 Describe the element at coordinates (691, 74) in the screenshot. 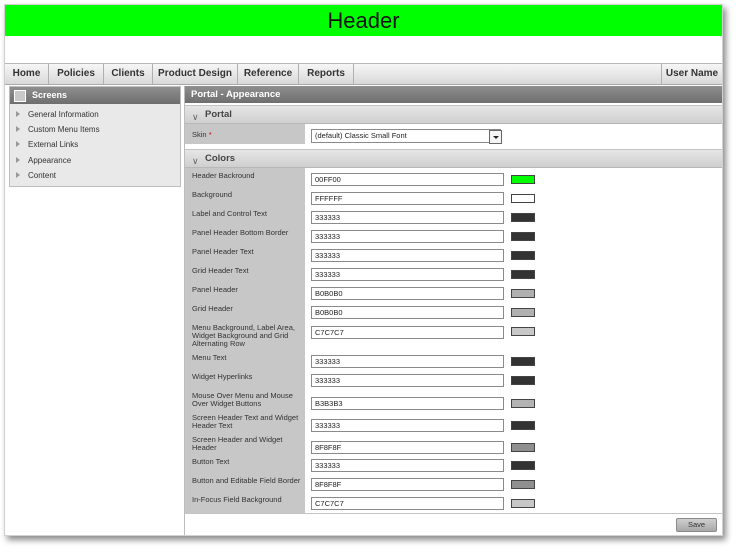

I see `user-name-menu: User Name` at that location.